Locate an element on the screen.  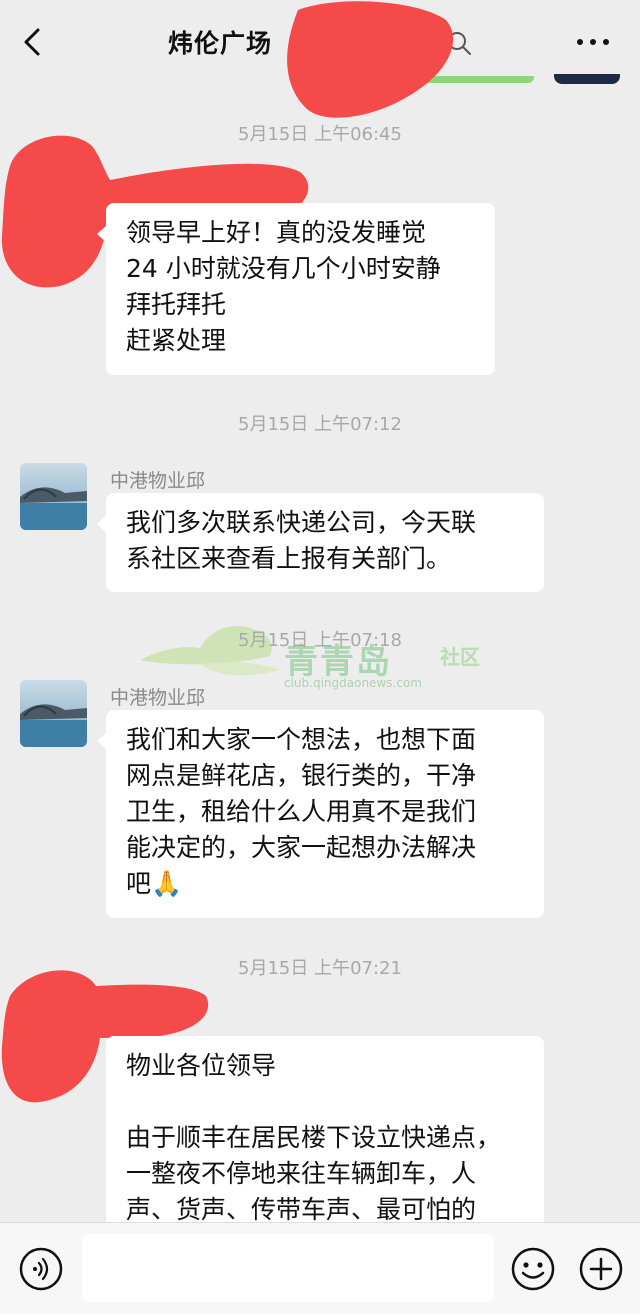
message-bubble: 领导早上好！真的没发睡觉 24 小时就没有几个小时安静 拜托拜托 赶紧处理 is located at coordinates (296, 289).